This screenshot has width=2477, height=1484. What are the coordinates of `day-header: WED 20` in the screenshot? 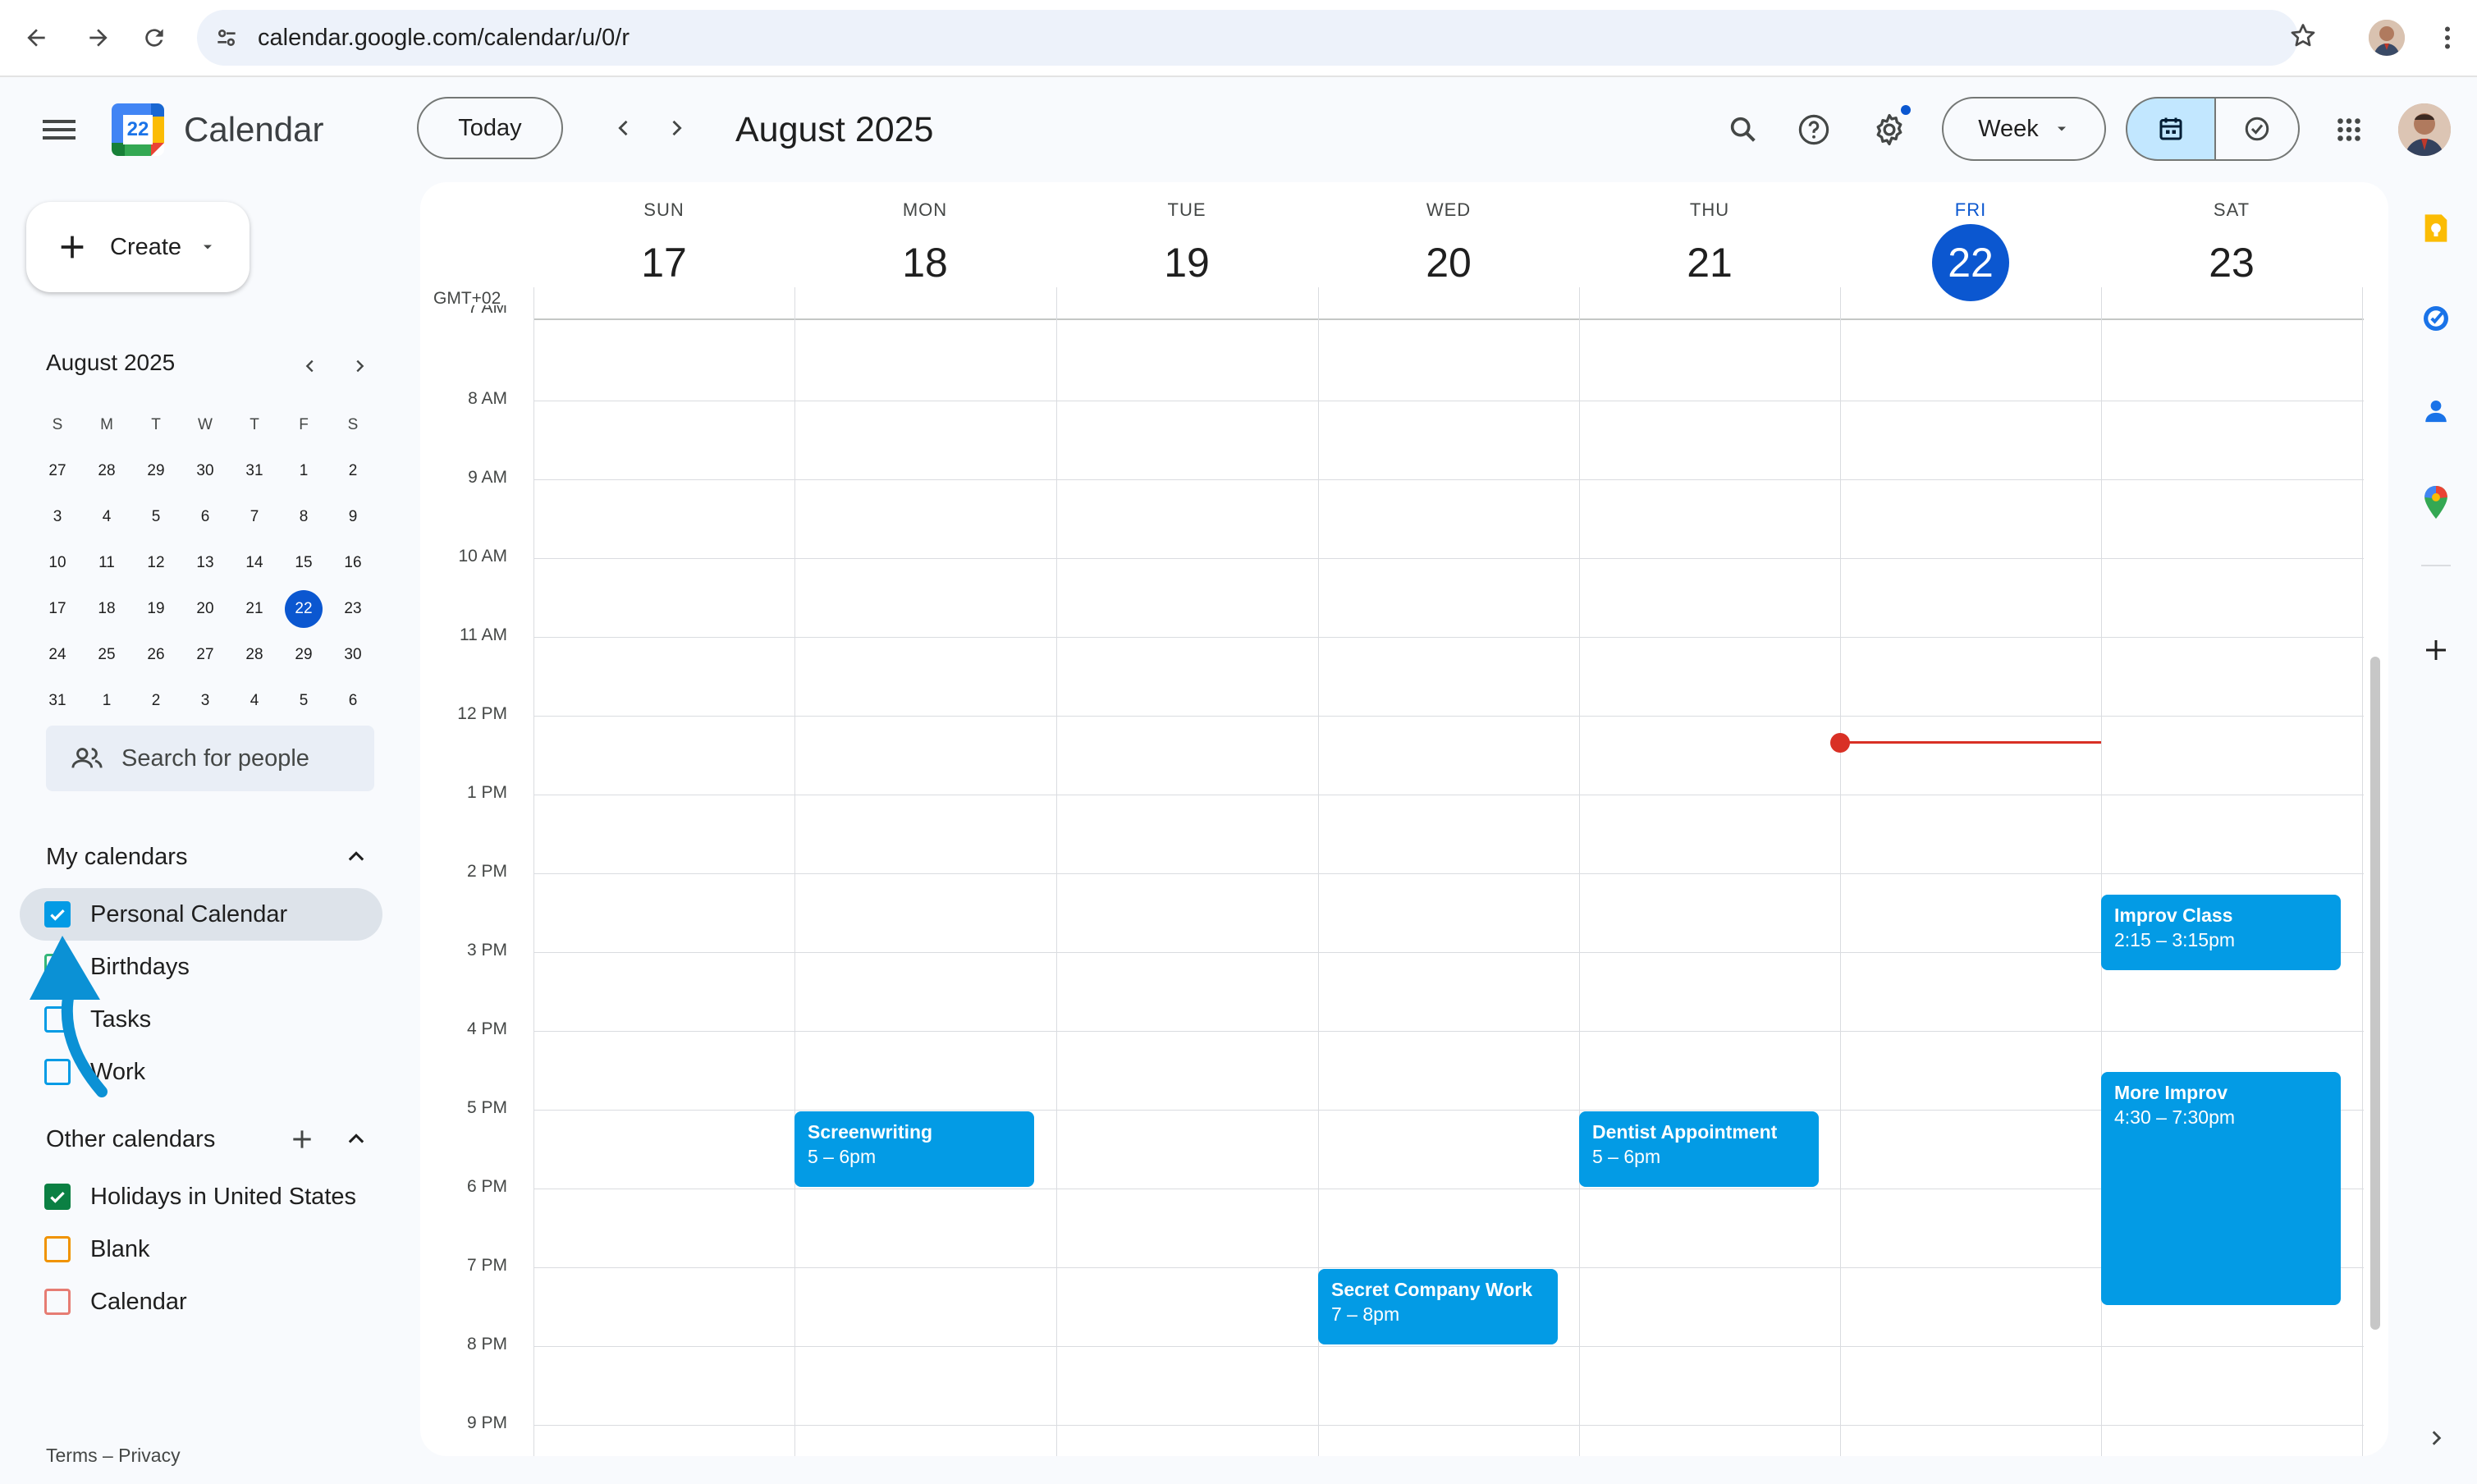 It's located at (1448, 247).